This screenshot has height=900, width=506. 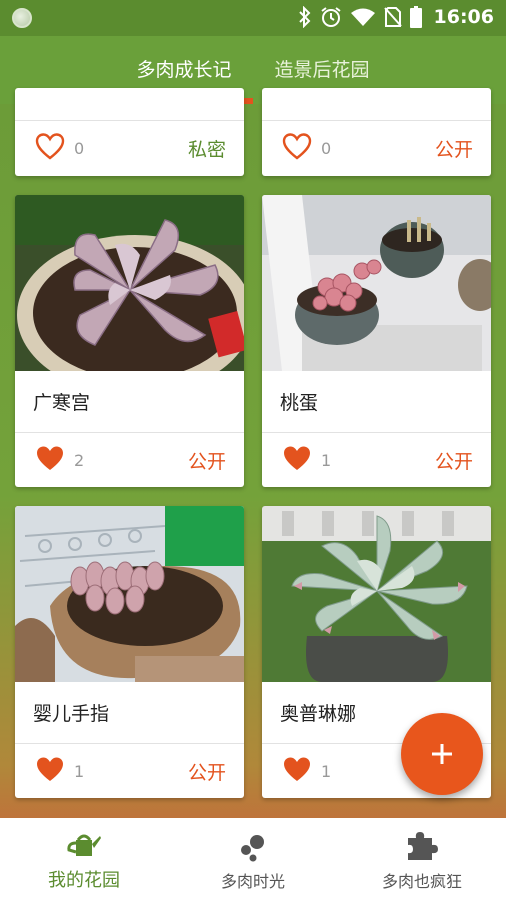 What do you see at coordinates (253, 18) in the screenshot?
I see `status-bar: 16:06` at bounding box center [253, 18].